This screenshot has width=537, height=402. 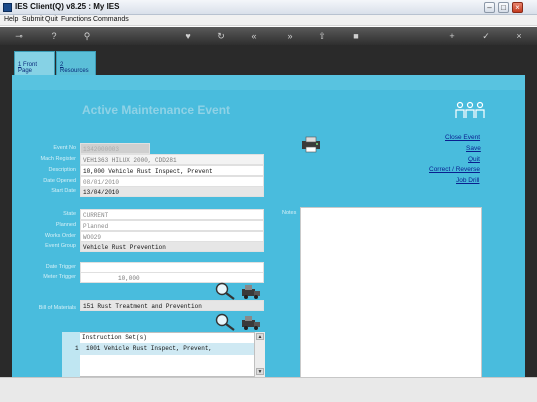 I want to click on menu-quit: Quit, so click(x=51, y=19).